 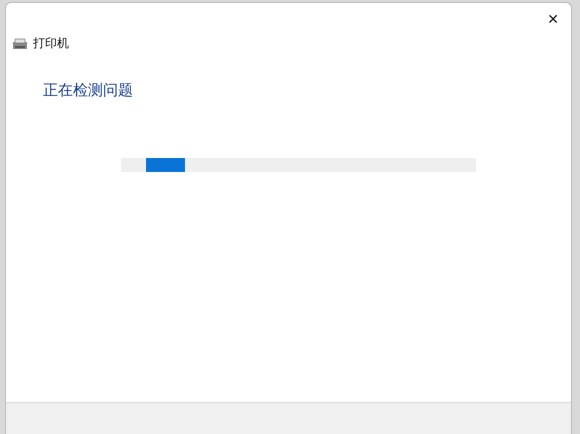 I want to click on close-button: ✕, so click(x=553, y=20).